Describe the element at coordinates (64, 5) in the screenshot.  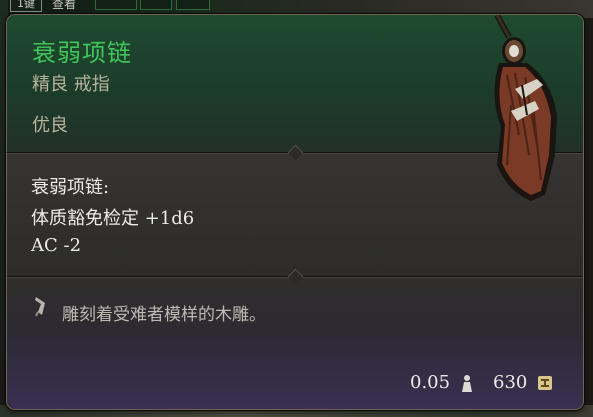
I see `hotkey-action-label: 查看` at that location.